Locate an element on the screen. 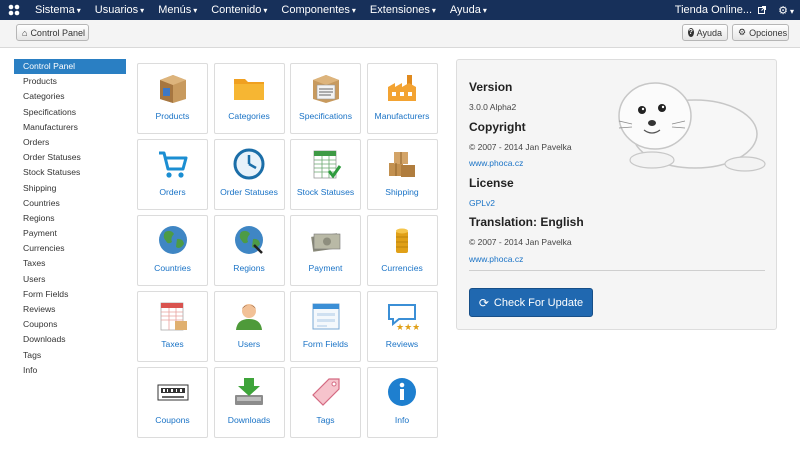  sidebar-item-payment: Payment is located at coordinates (70, 233).